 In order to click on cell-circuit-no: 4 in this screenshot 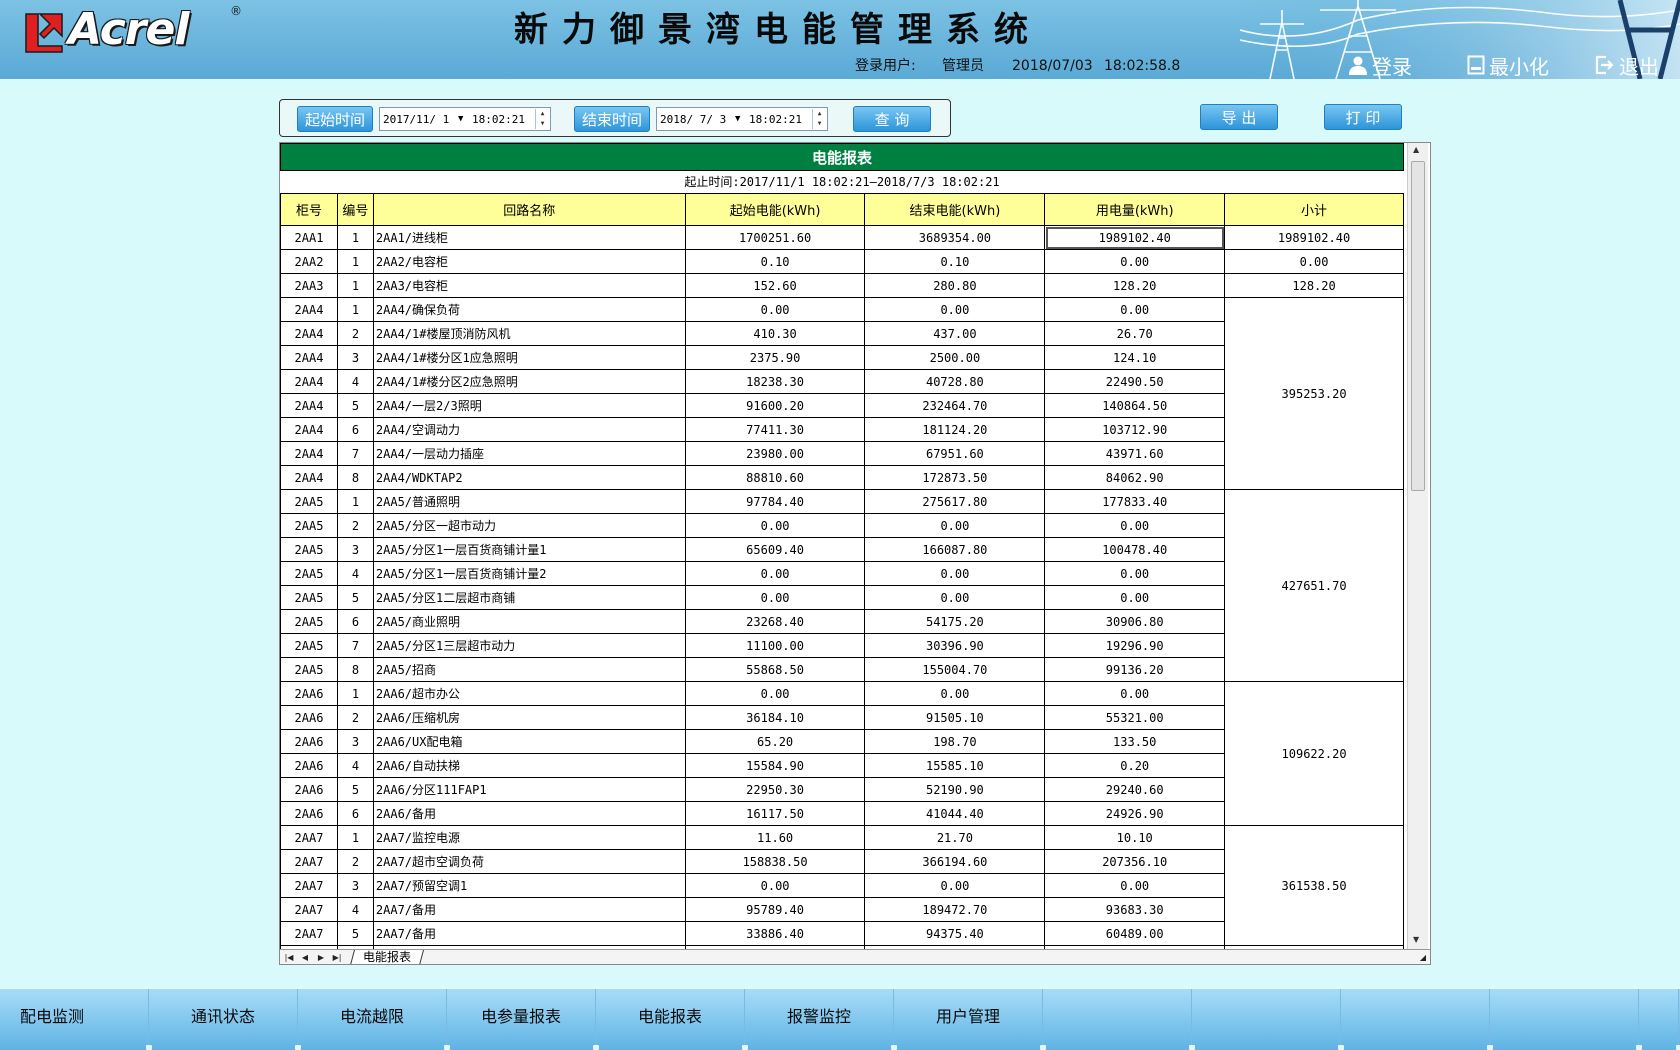, I will do `click(355, 381)`.